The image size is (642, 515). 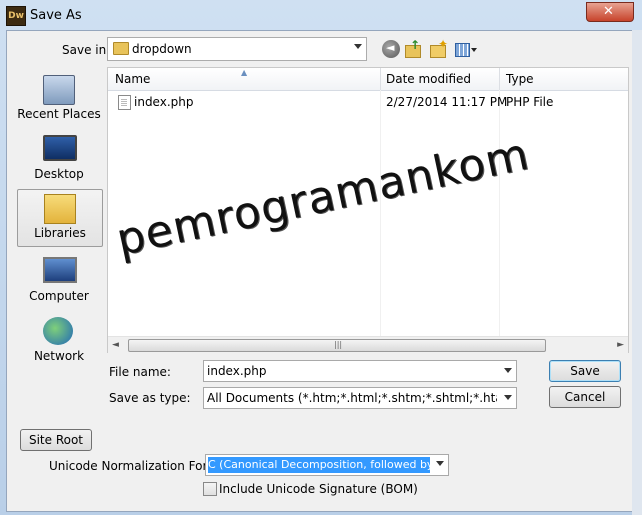 I want to click on view-menu-icon, so click(x=462, y=50).